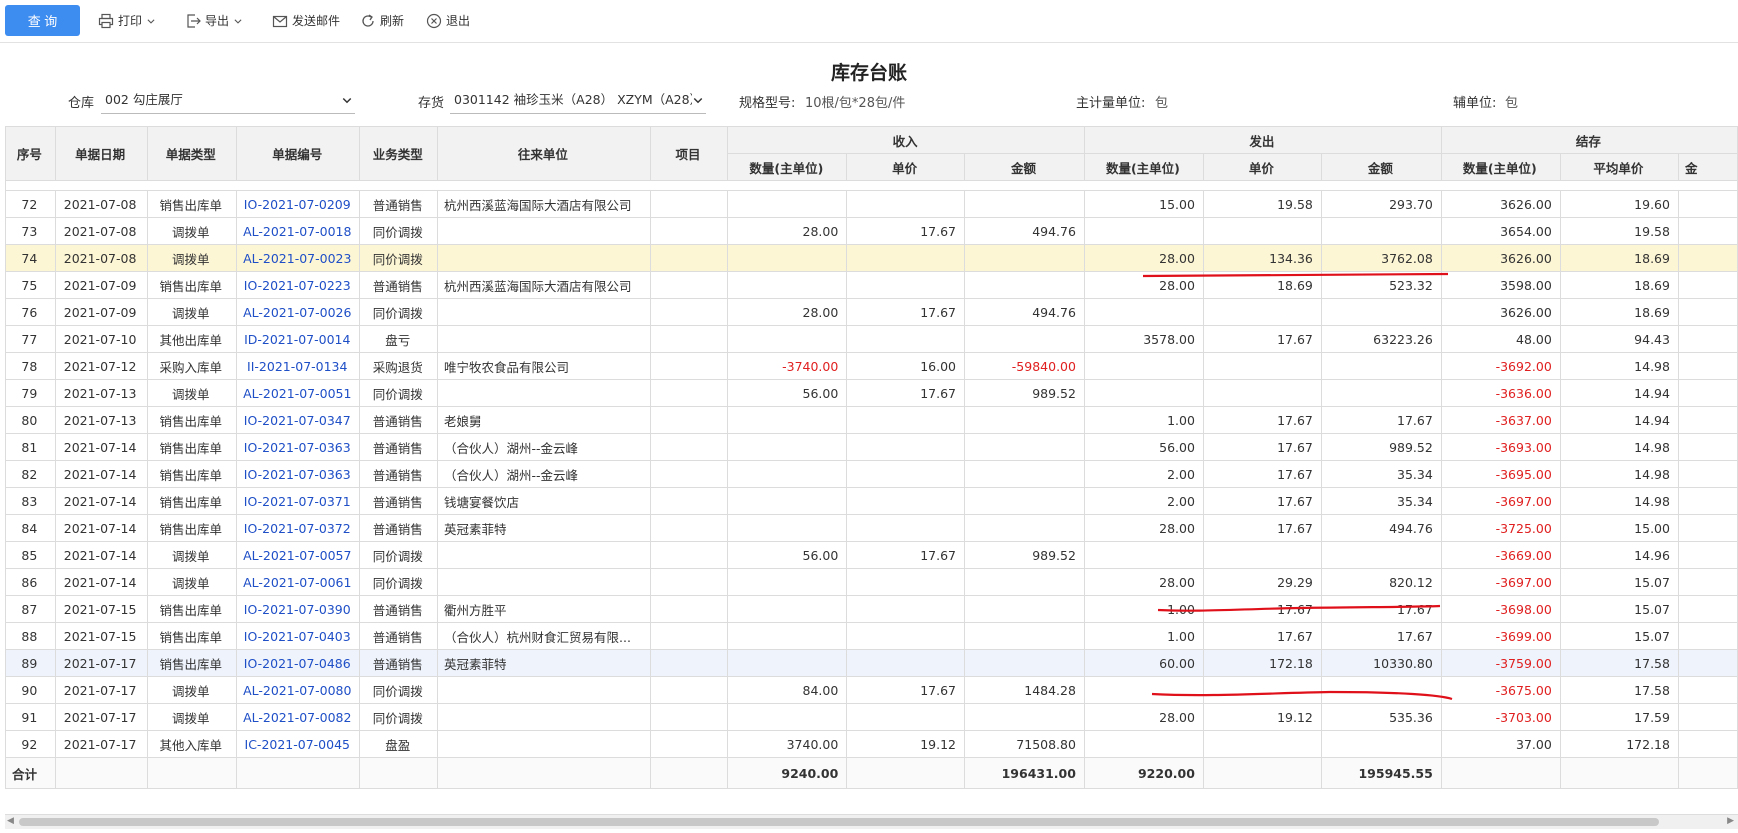  Describe the element at coordinates (298, 609) in the screenshot. I see `row-doc-no: IO-2021-07-0390` at that location.